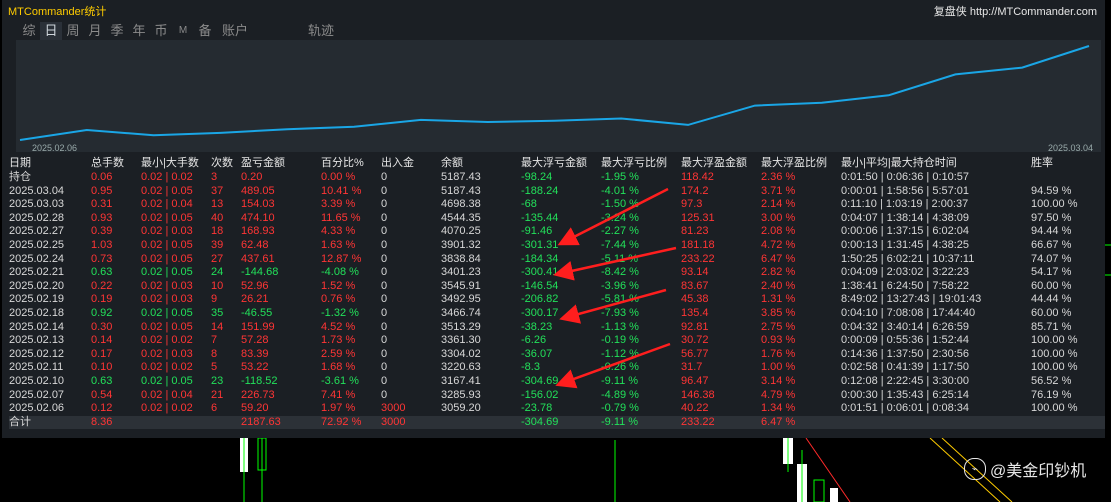  What do you see at coordinates (905, 177) in the screenshot?
I see `cell-time: 0:01:50 | 0:06:36 | 0:10:57` at bounding box center [905, 177].